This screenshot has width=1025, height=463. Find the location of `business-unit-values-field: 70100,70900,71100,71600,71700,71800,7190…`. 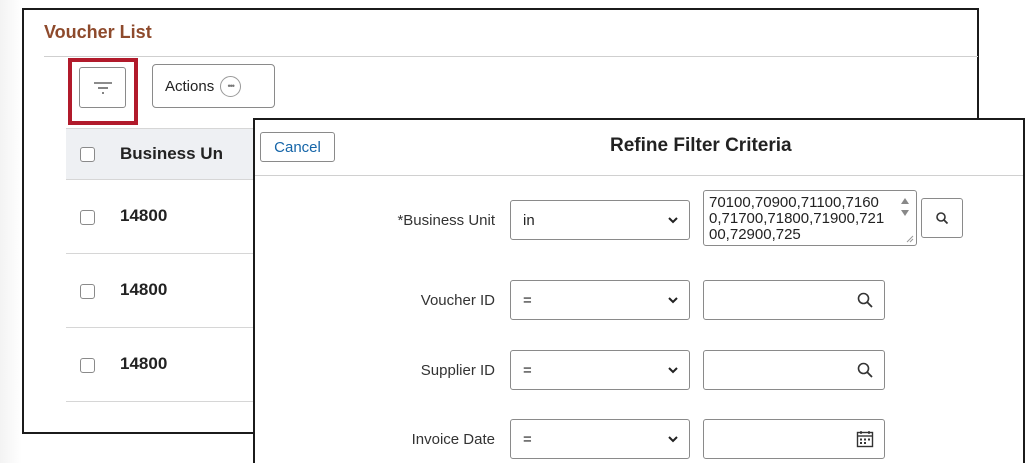

business-unit-values-field: 70100,70900,71100,71600,71700,71800,7190… is located at coordinates (810, 218).